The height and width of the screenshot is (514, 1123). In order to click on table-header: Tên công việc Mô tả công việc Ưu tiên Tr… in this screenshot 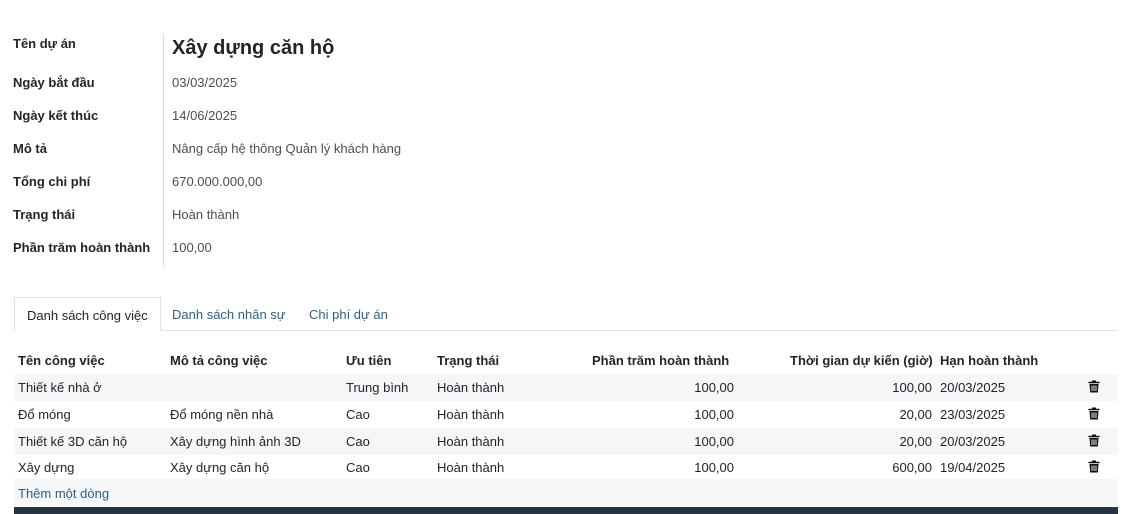, I will do `click(566, 360)`.